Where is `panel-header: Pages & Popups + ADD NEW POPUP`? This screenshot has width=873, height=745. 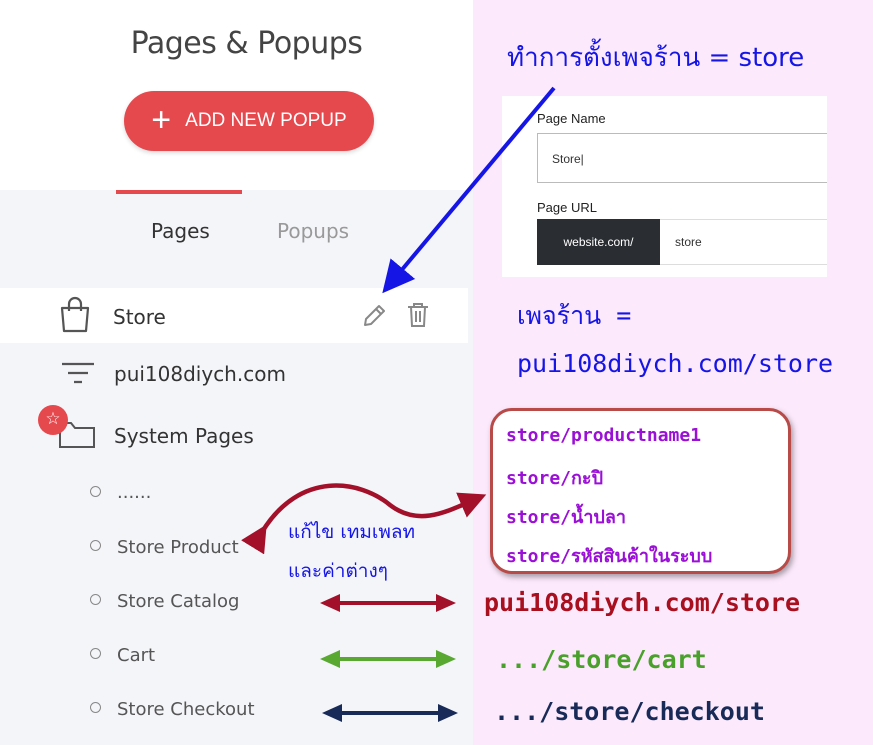
panel-header: Pages & Popups + ADD NEW POPUP is located at coordinates (236, 95).